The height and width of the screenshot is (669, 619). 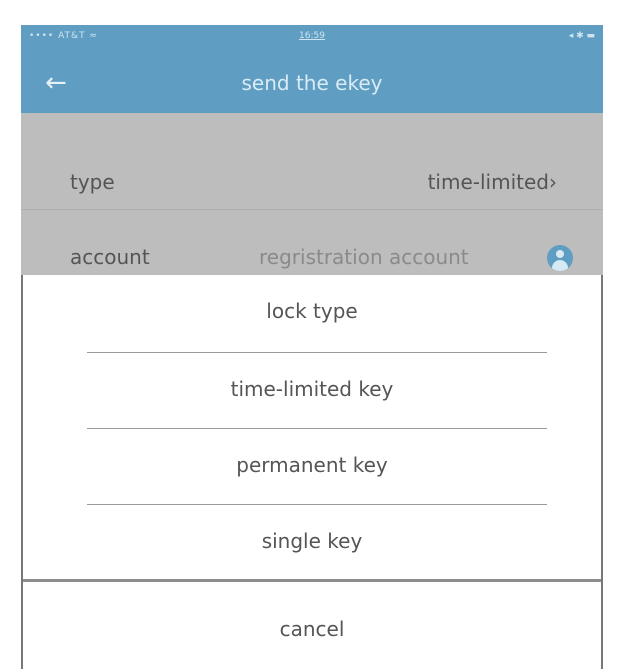 I want to click on status-time: 16:59, so click(x=312, y=36).